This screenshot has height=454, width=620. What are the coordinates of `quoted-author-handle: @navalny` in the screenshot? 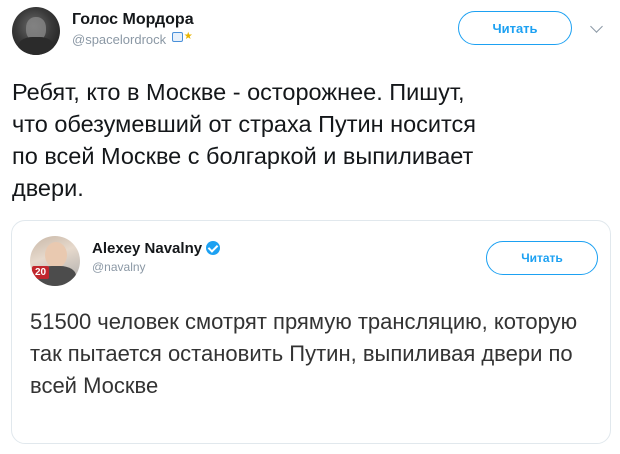 It's located at (119, 267).